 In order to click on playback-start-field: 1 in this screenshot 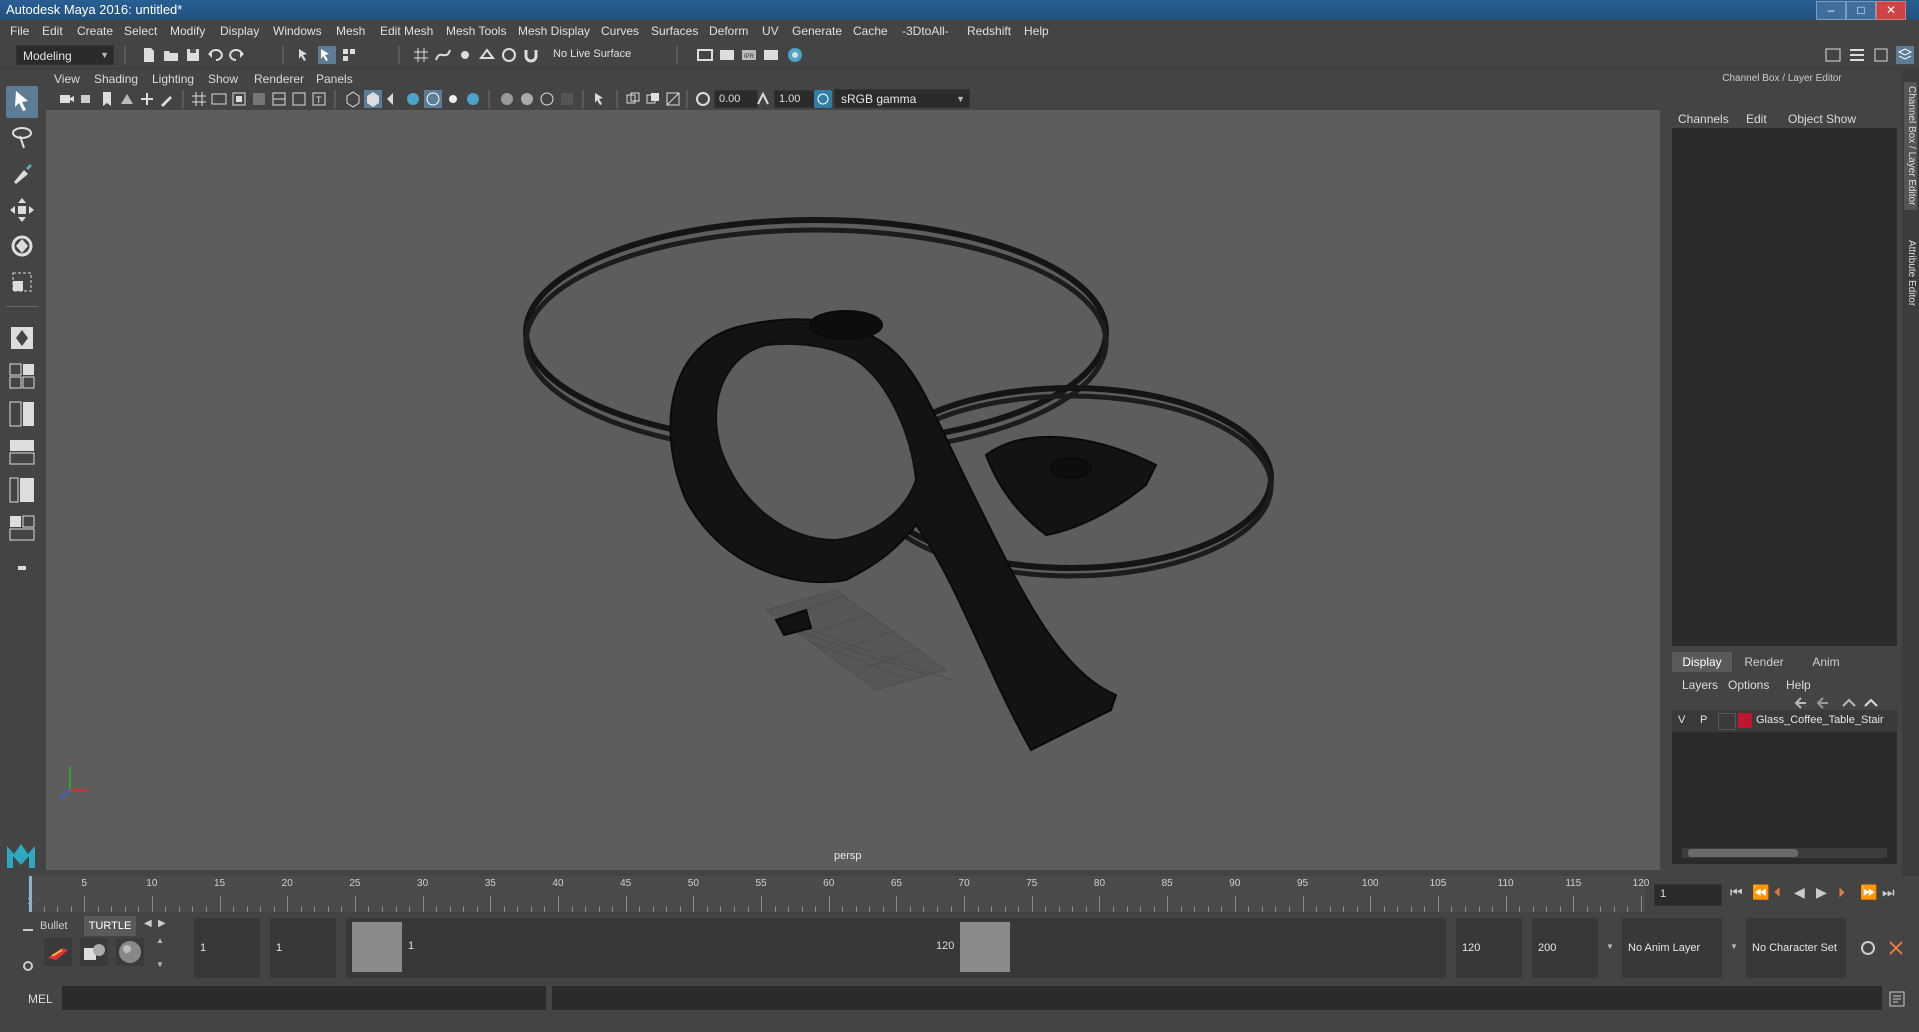, I will do `click(303, 948)`.